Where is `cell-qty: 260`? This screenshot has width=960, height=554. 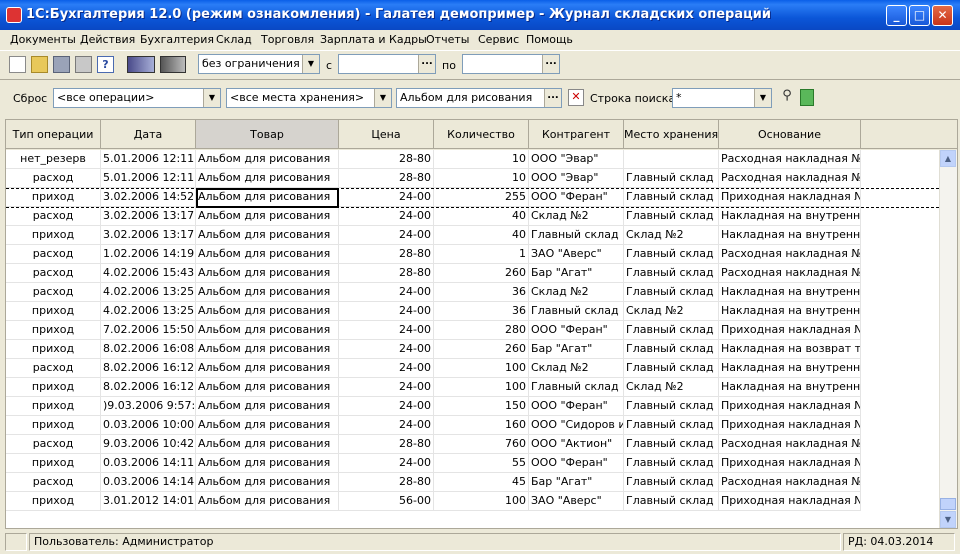 cell-qty: 260 is located at coordinates (481, 273).